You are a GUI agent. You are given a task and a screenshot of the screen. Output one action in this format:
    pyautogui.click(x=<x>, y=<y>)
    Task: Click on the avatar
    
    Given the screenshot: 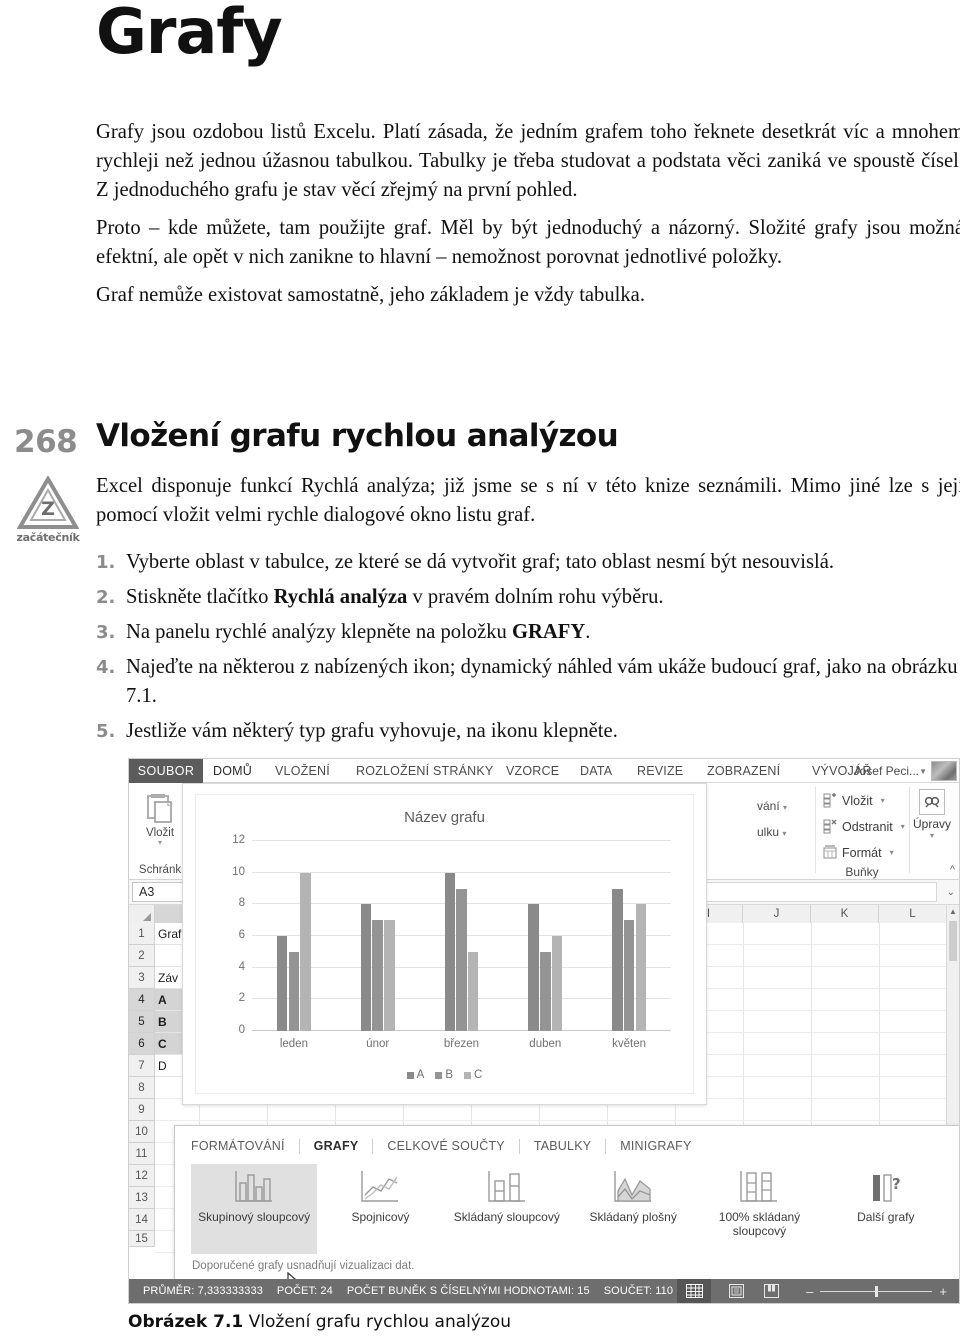 What is the action you would take?
    pyautogui.click(x=944, y=771)
    